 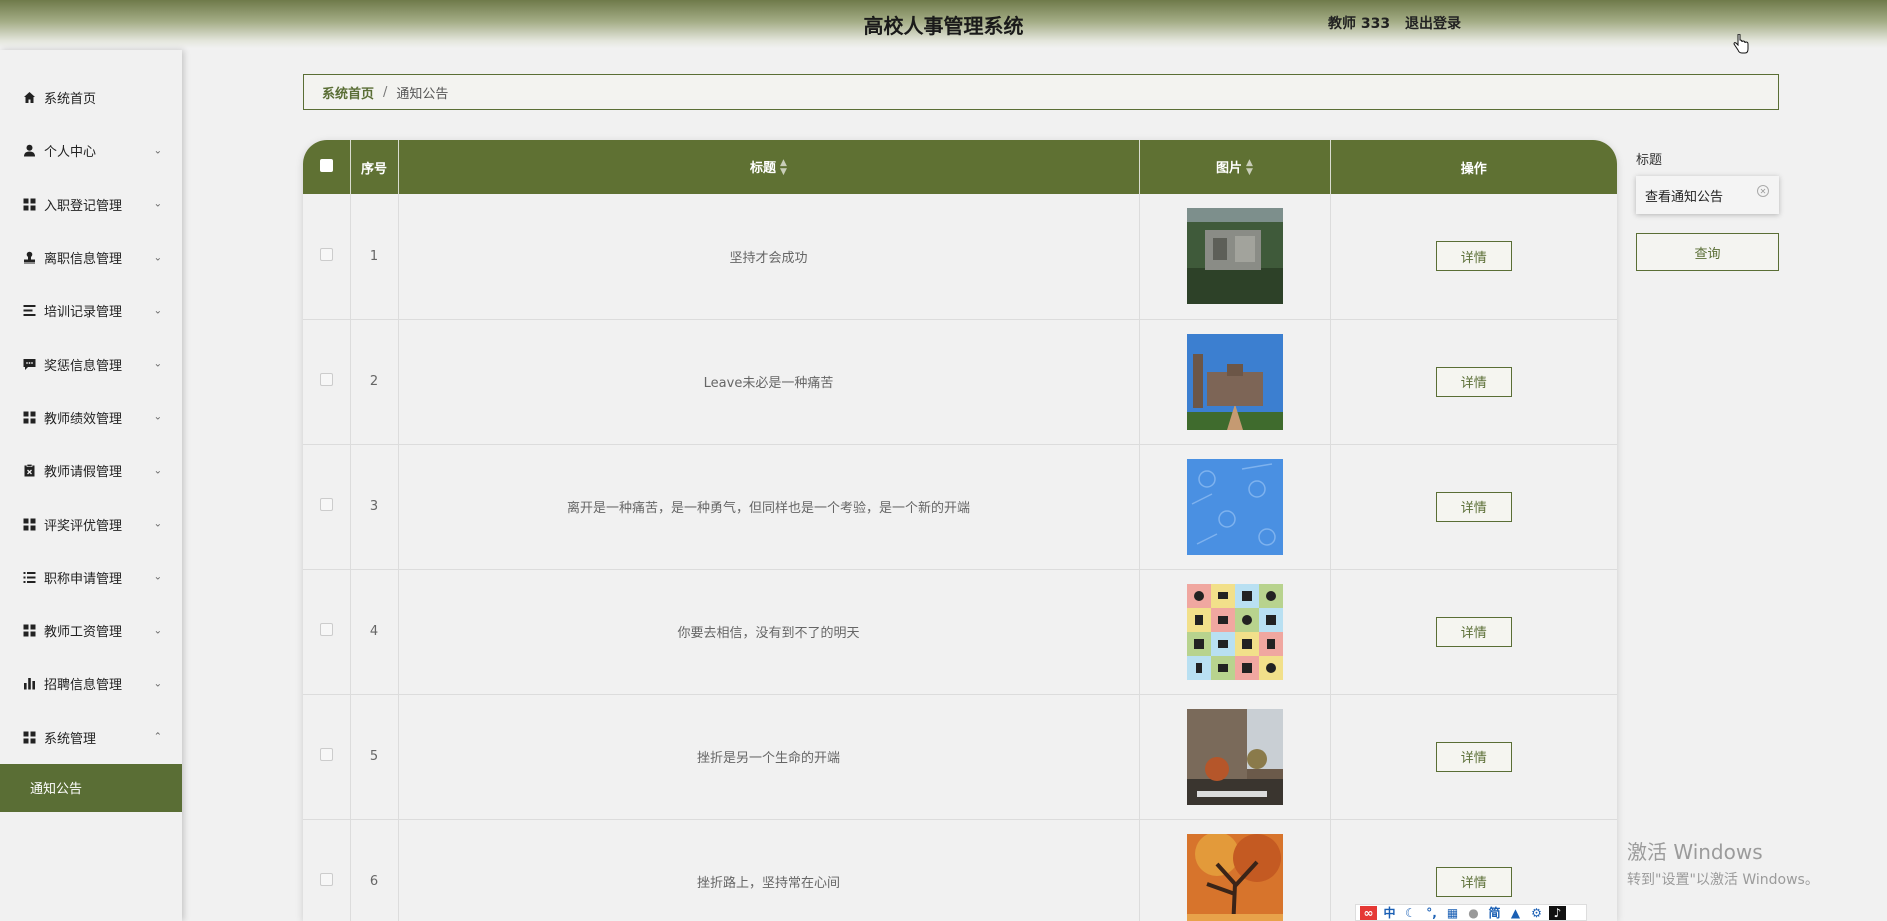 What do you see at coordinates (157, 737) in the screenshot?
I see `chevron-up-icon: ⌃` at bounding box center [157, 737].